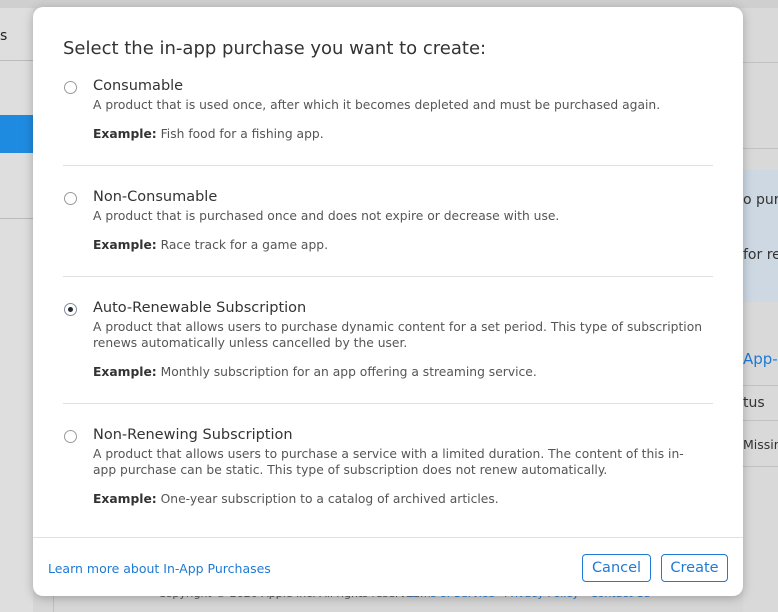 This screenshot has height=612, width=778. I want to click on background-sidebar, so click(16, 310).